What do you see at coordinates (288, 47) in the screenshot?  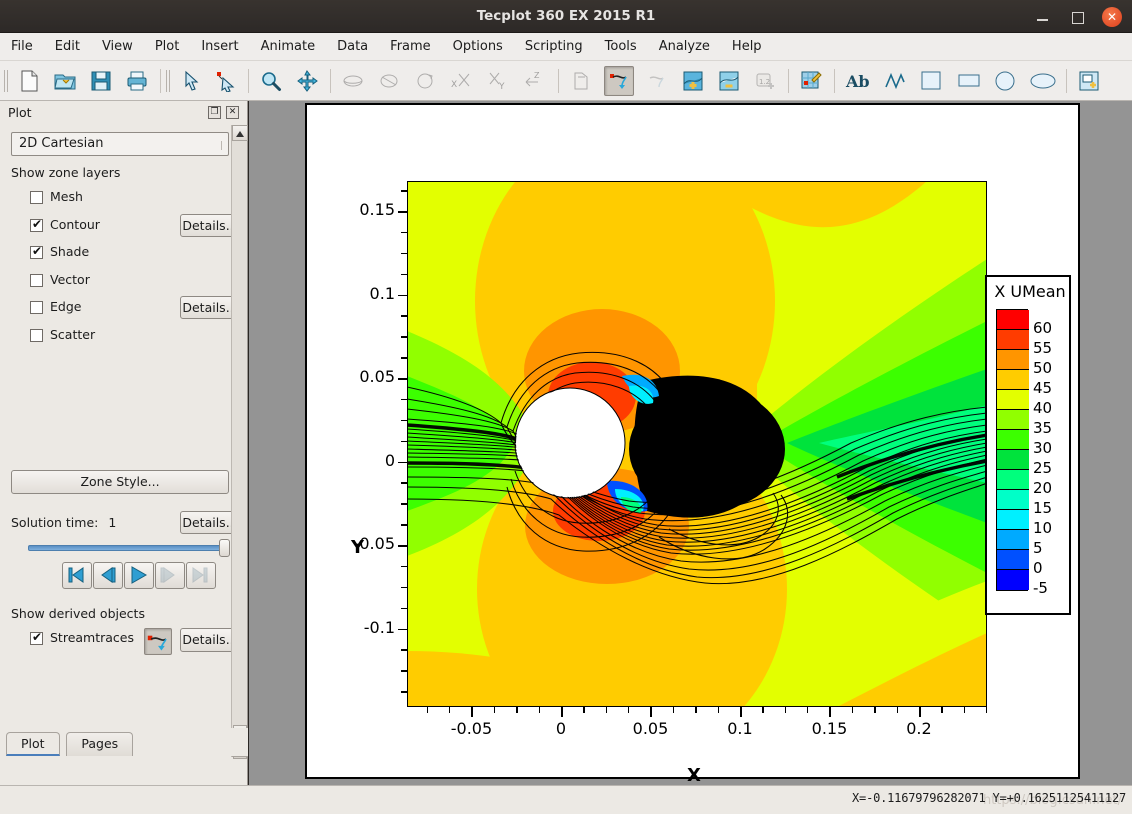 I see `menu-animate: Animate` at bounding box center [288, 47].